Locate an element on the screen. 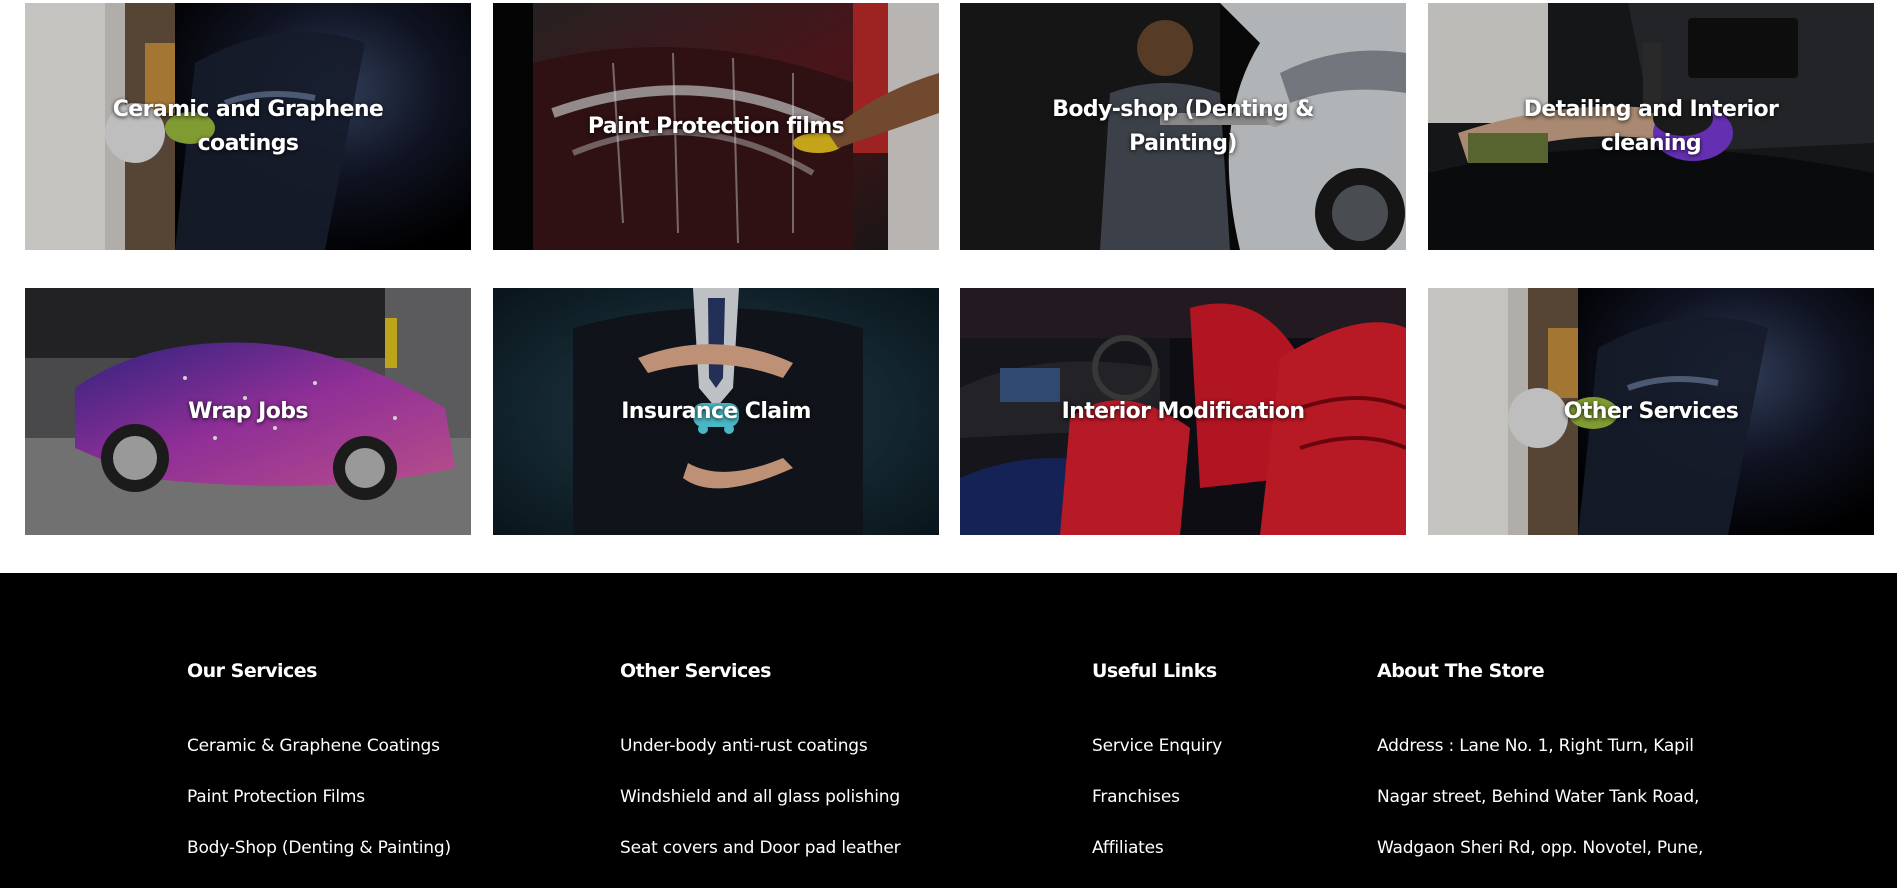  list-item: Windshield and all glass polishing is located at coordinates (760, 812).